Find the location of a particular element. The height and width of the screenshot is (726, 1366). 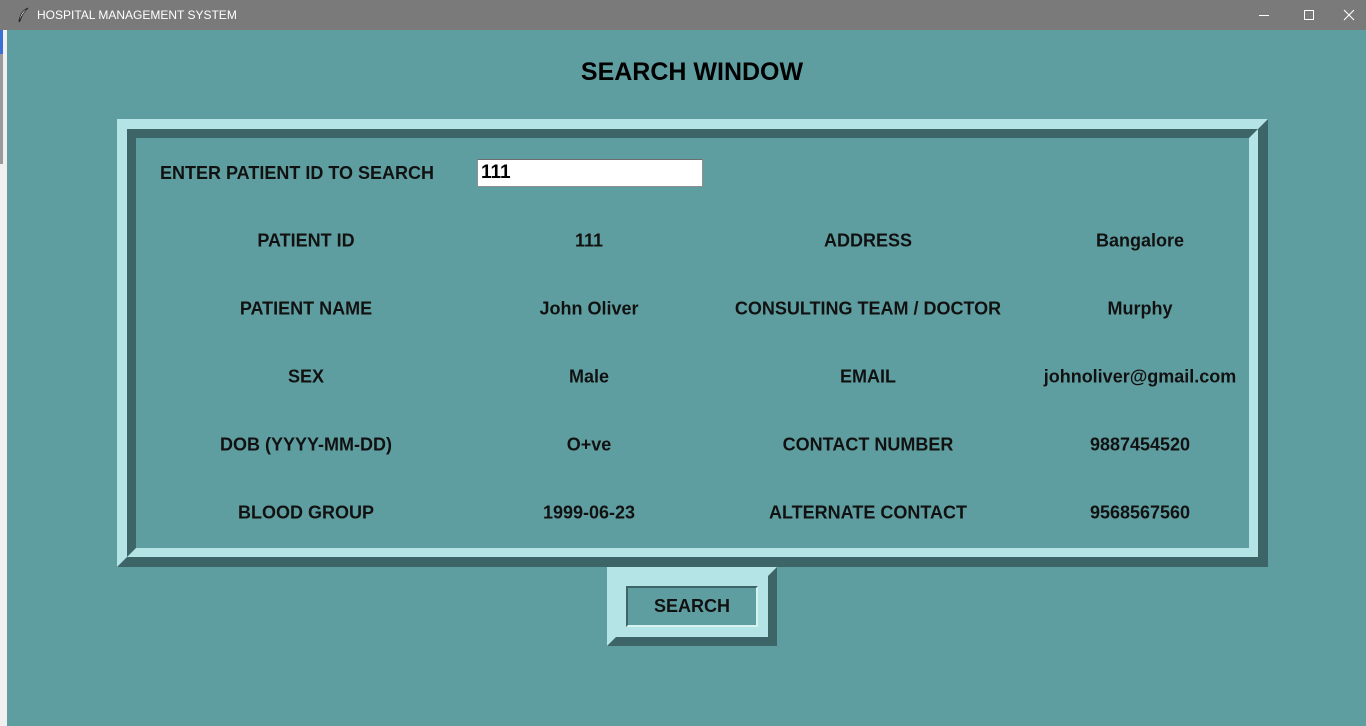

value-patient-name: John Oliver is located at coordinates (589, 308).